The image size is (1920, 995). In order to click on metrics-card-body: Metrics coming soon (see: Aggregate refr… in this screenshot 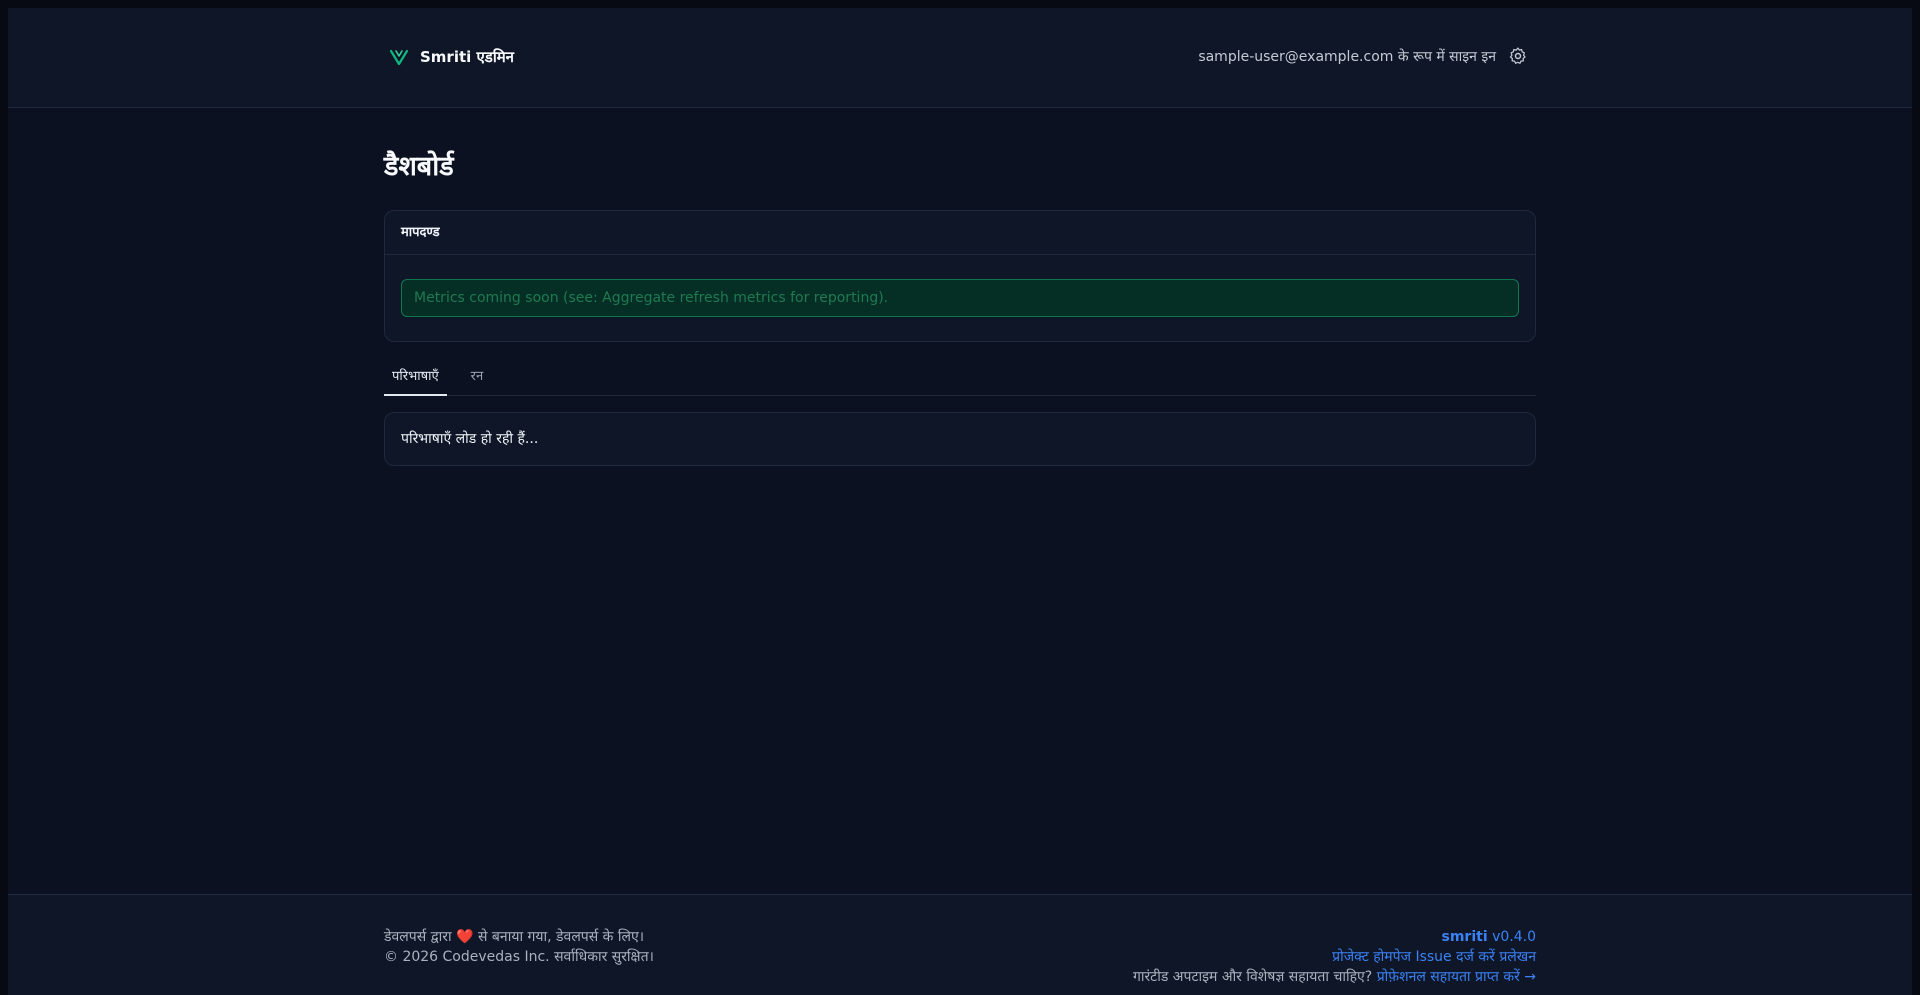, I will do `click(960, 298)`.